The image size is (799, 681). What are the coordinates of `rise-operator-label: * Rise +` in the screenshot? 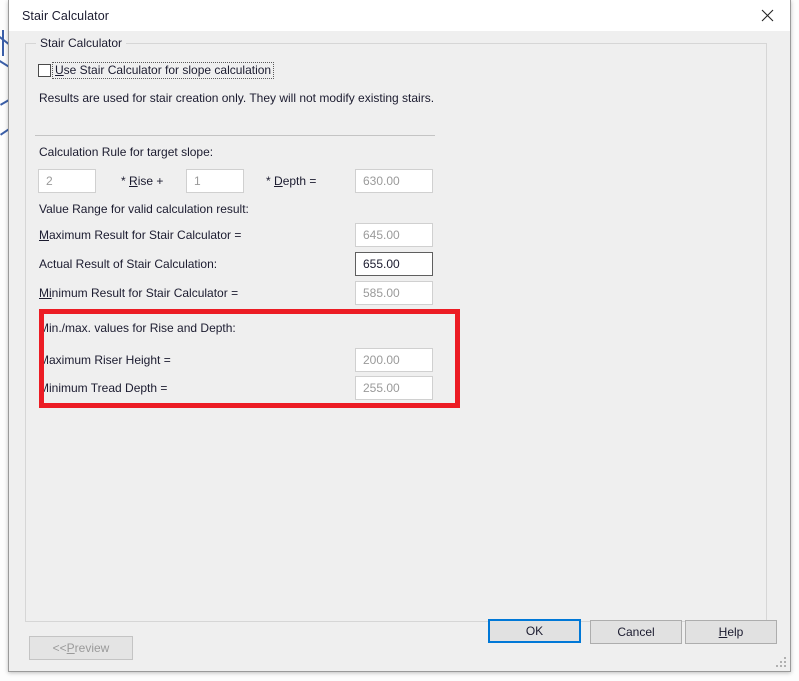 It's located at (142, 181).